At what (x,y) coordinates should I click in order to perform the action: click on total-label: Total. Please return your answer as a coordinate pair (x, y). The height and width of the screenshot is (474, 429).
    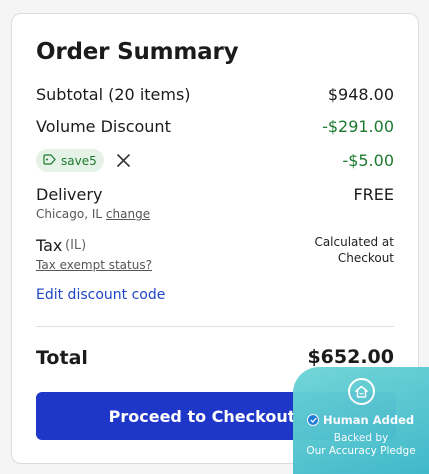
    Looking at the image, I should click on (62, 358).